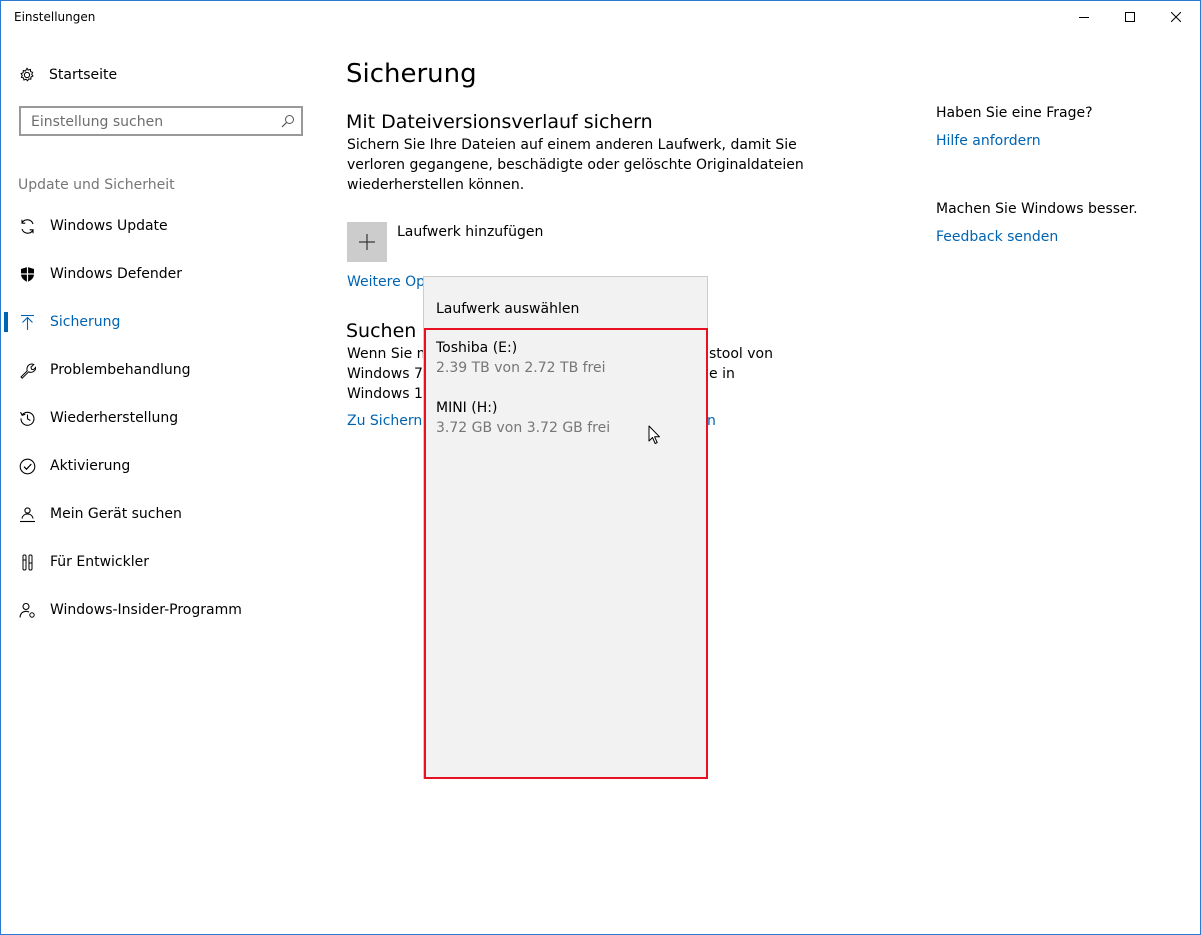  I want to click on sidebar-item-windows-defender: Windows Defender, so click(161, 274).